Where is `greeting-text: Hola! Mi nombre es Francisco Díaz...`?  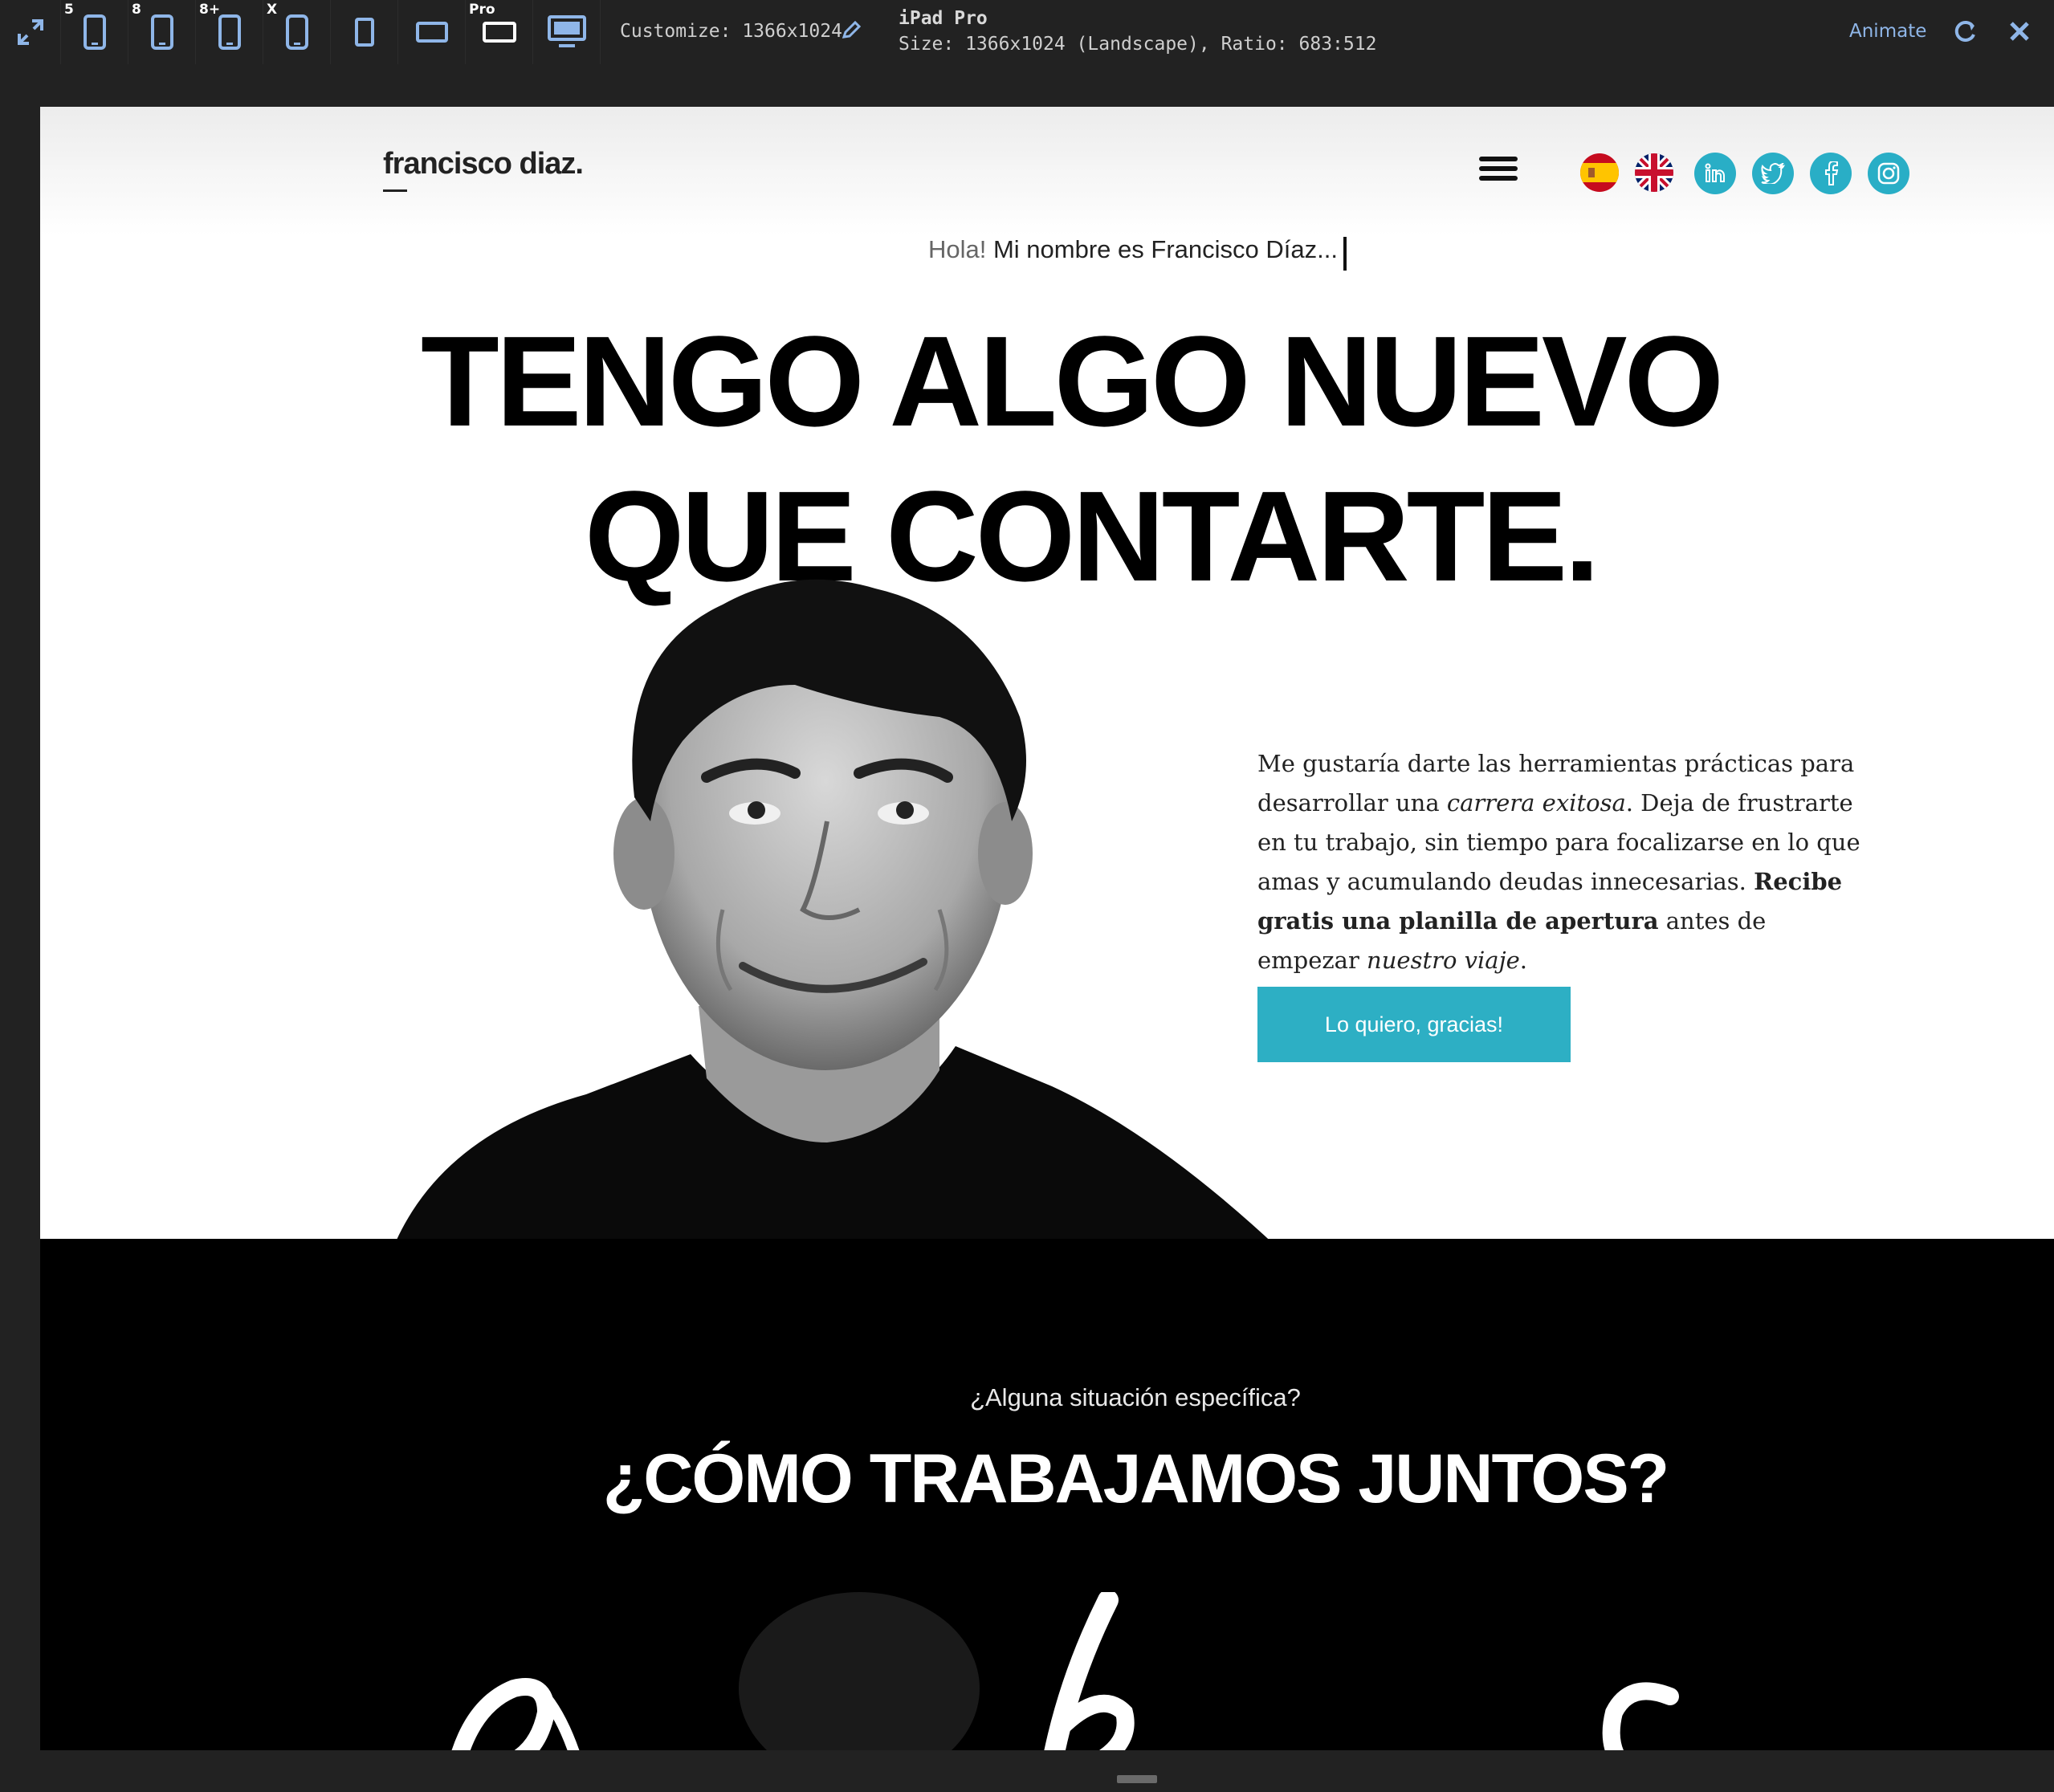 greeting-text: Hola! Mi nombre es Francisco Díaz... is located at coordinates (1133, 249).